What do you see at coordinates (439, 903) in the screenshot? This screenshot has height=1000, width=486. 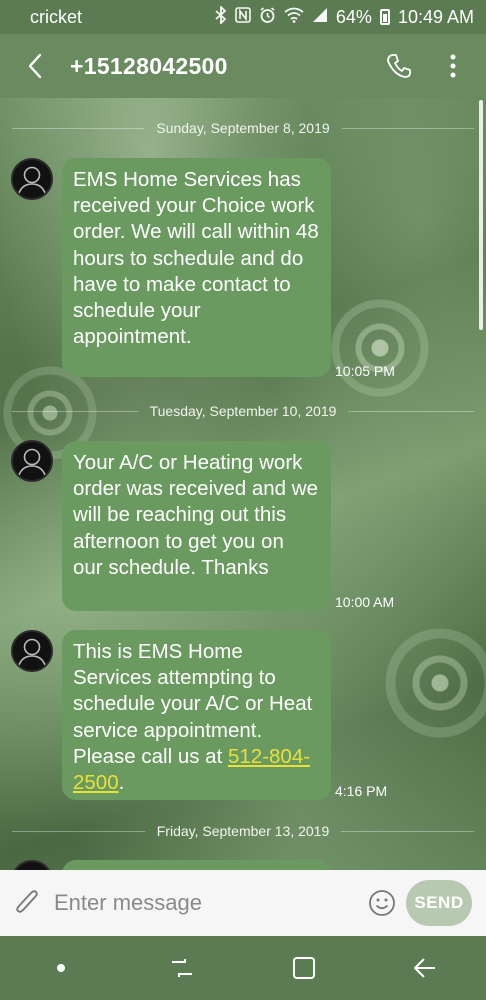 I see `send-button: SEND` at bounding box center [439, 903].